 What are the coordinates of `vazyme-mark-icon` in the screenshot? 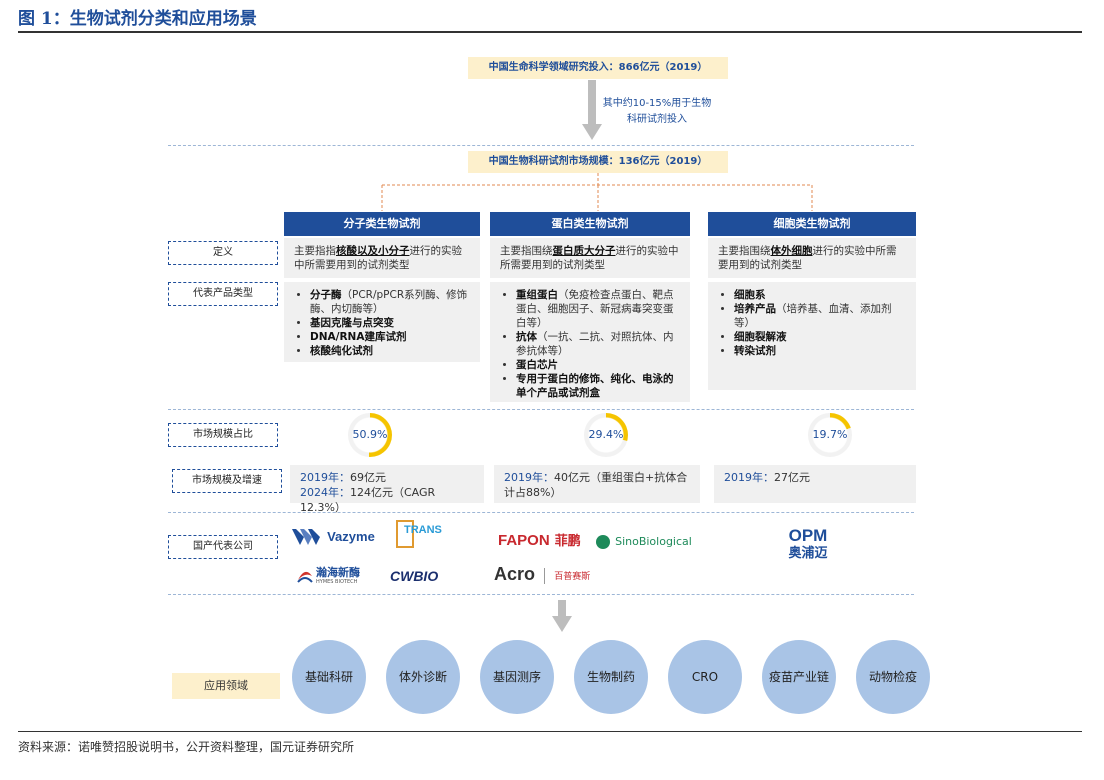 It's located at (306, 536).